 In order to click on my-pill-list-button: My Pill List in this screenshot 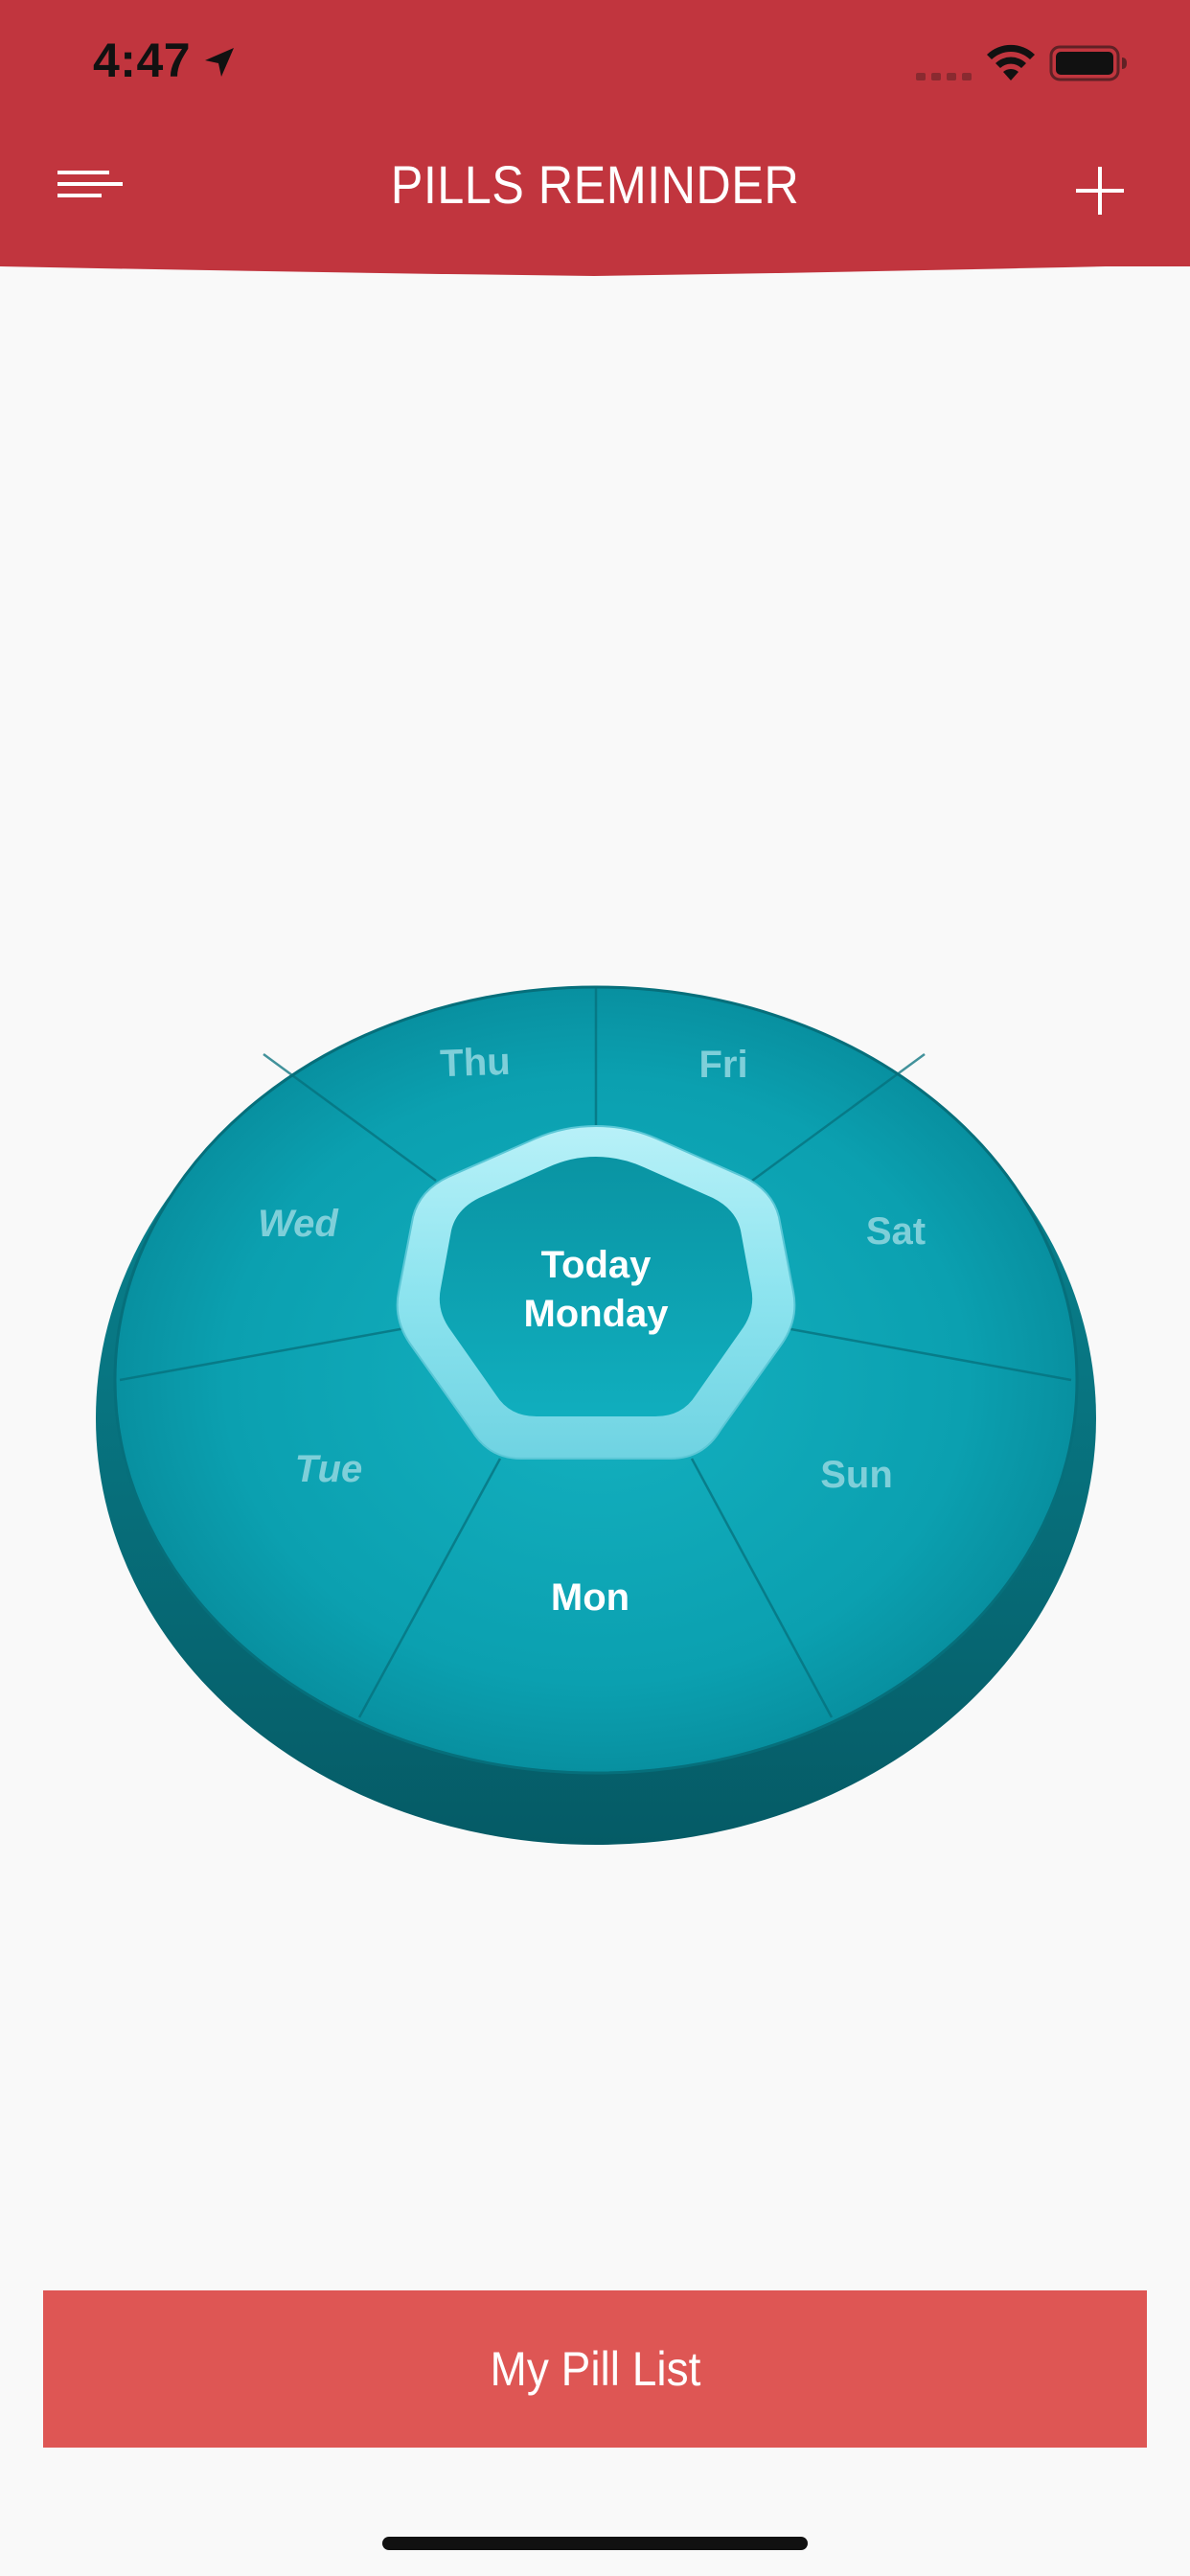, I will do `click(595, 2369)`.